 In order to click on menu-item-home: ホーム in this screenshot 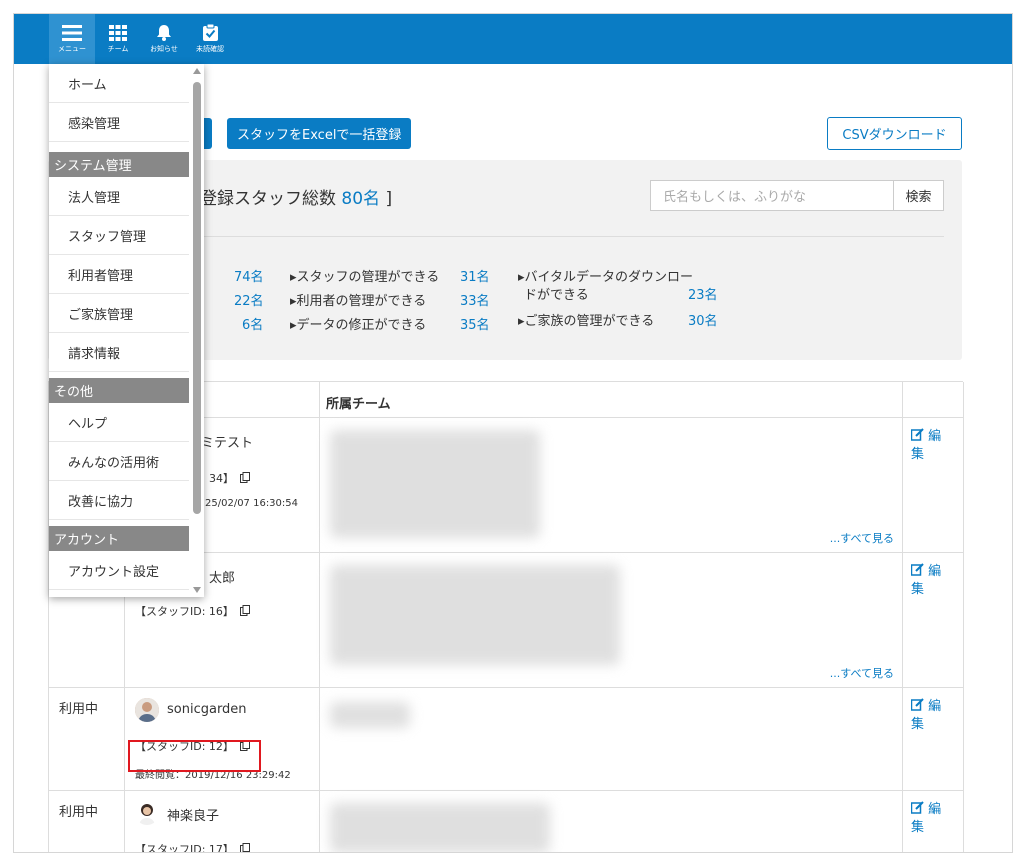, I will do `click(119, 83)`.